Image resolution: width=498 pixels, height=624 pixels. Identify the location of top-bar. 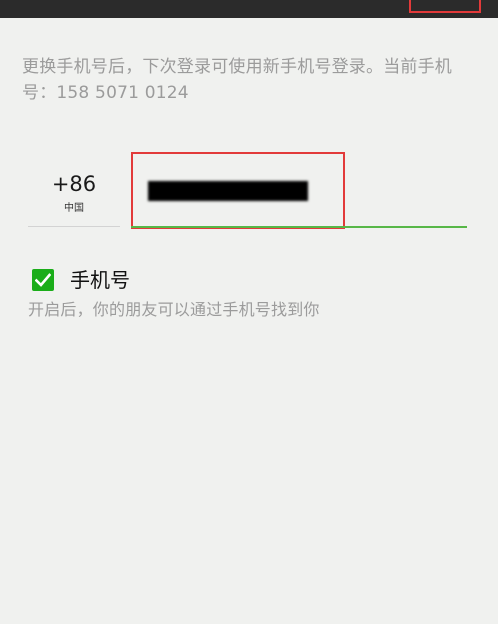
(249, 9).